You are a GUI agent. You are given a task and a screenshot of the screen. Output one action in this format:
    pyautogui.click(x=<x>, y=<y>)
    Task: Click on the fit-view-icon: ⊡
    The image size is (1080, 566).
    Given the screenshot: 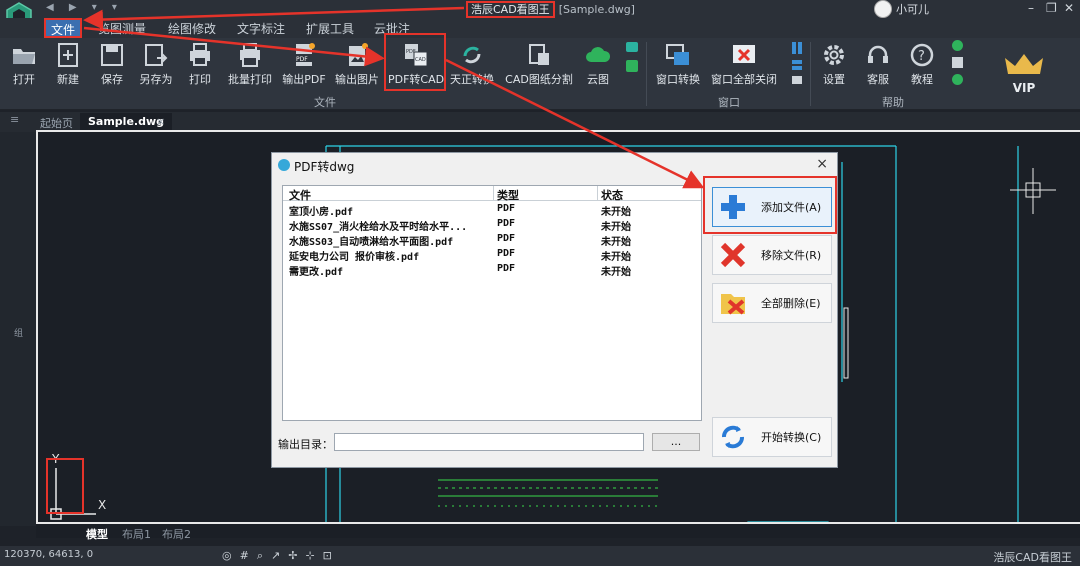 What is the action you would take?
    pyautogui.click(x=327, y=556)
    